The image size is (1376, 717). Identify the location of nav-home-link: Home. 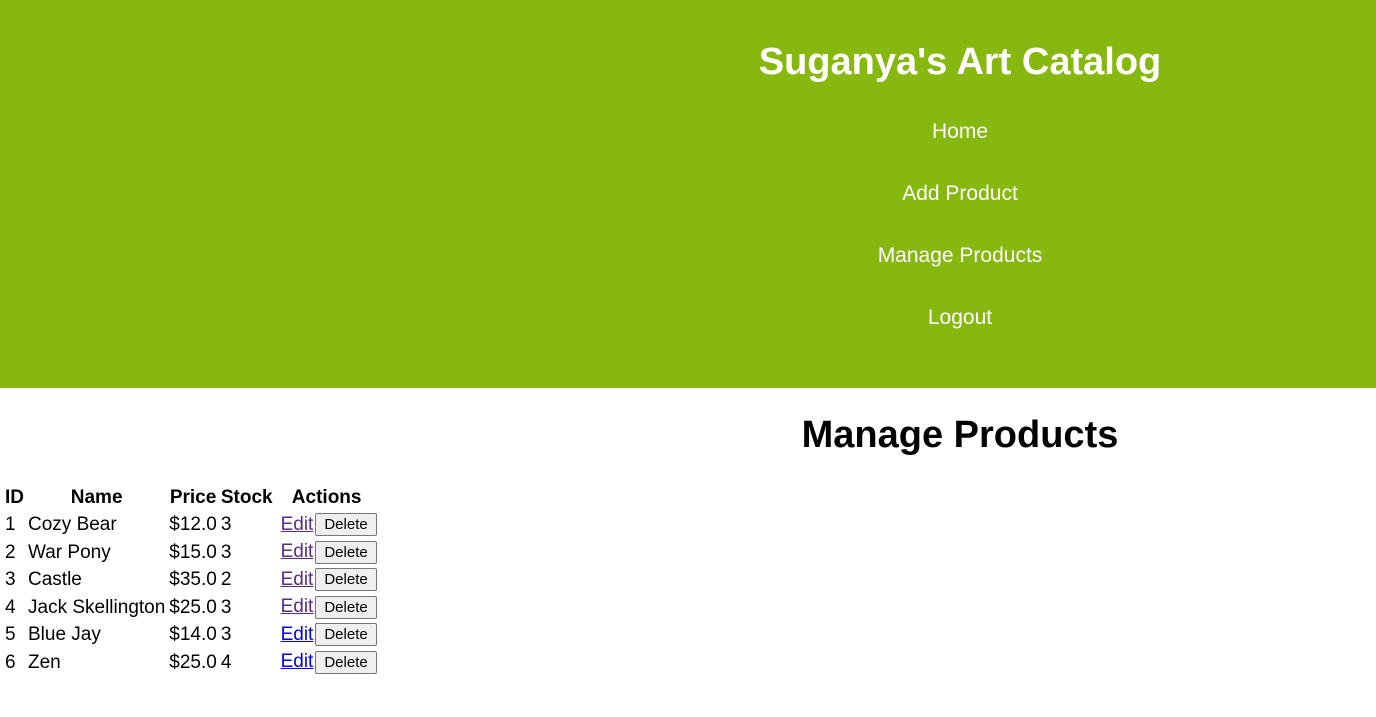
(960, 132).